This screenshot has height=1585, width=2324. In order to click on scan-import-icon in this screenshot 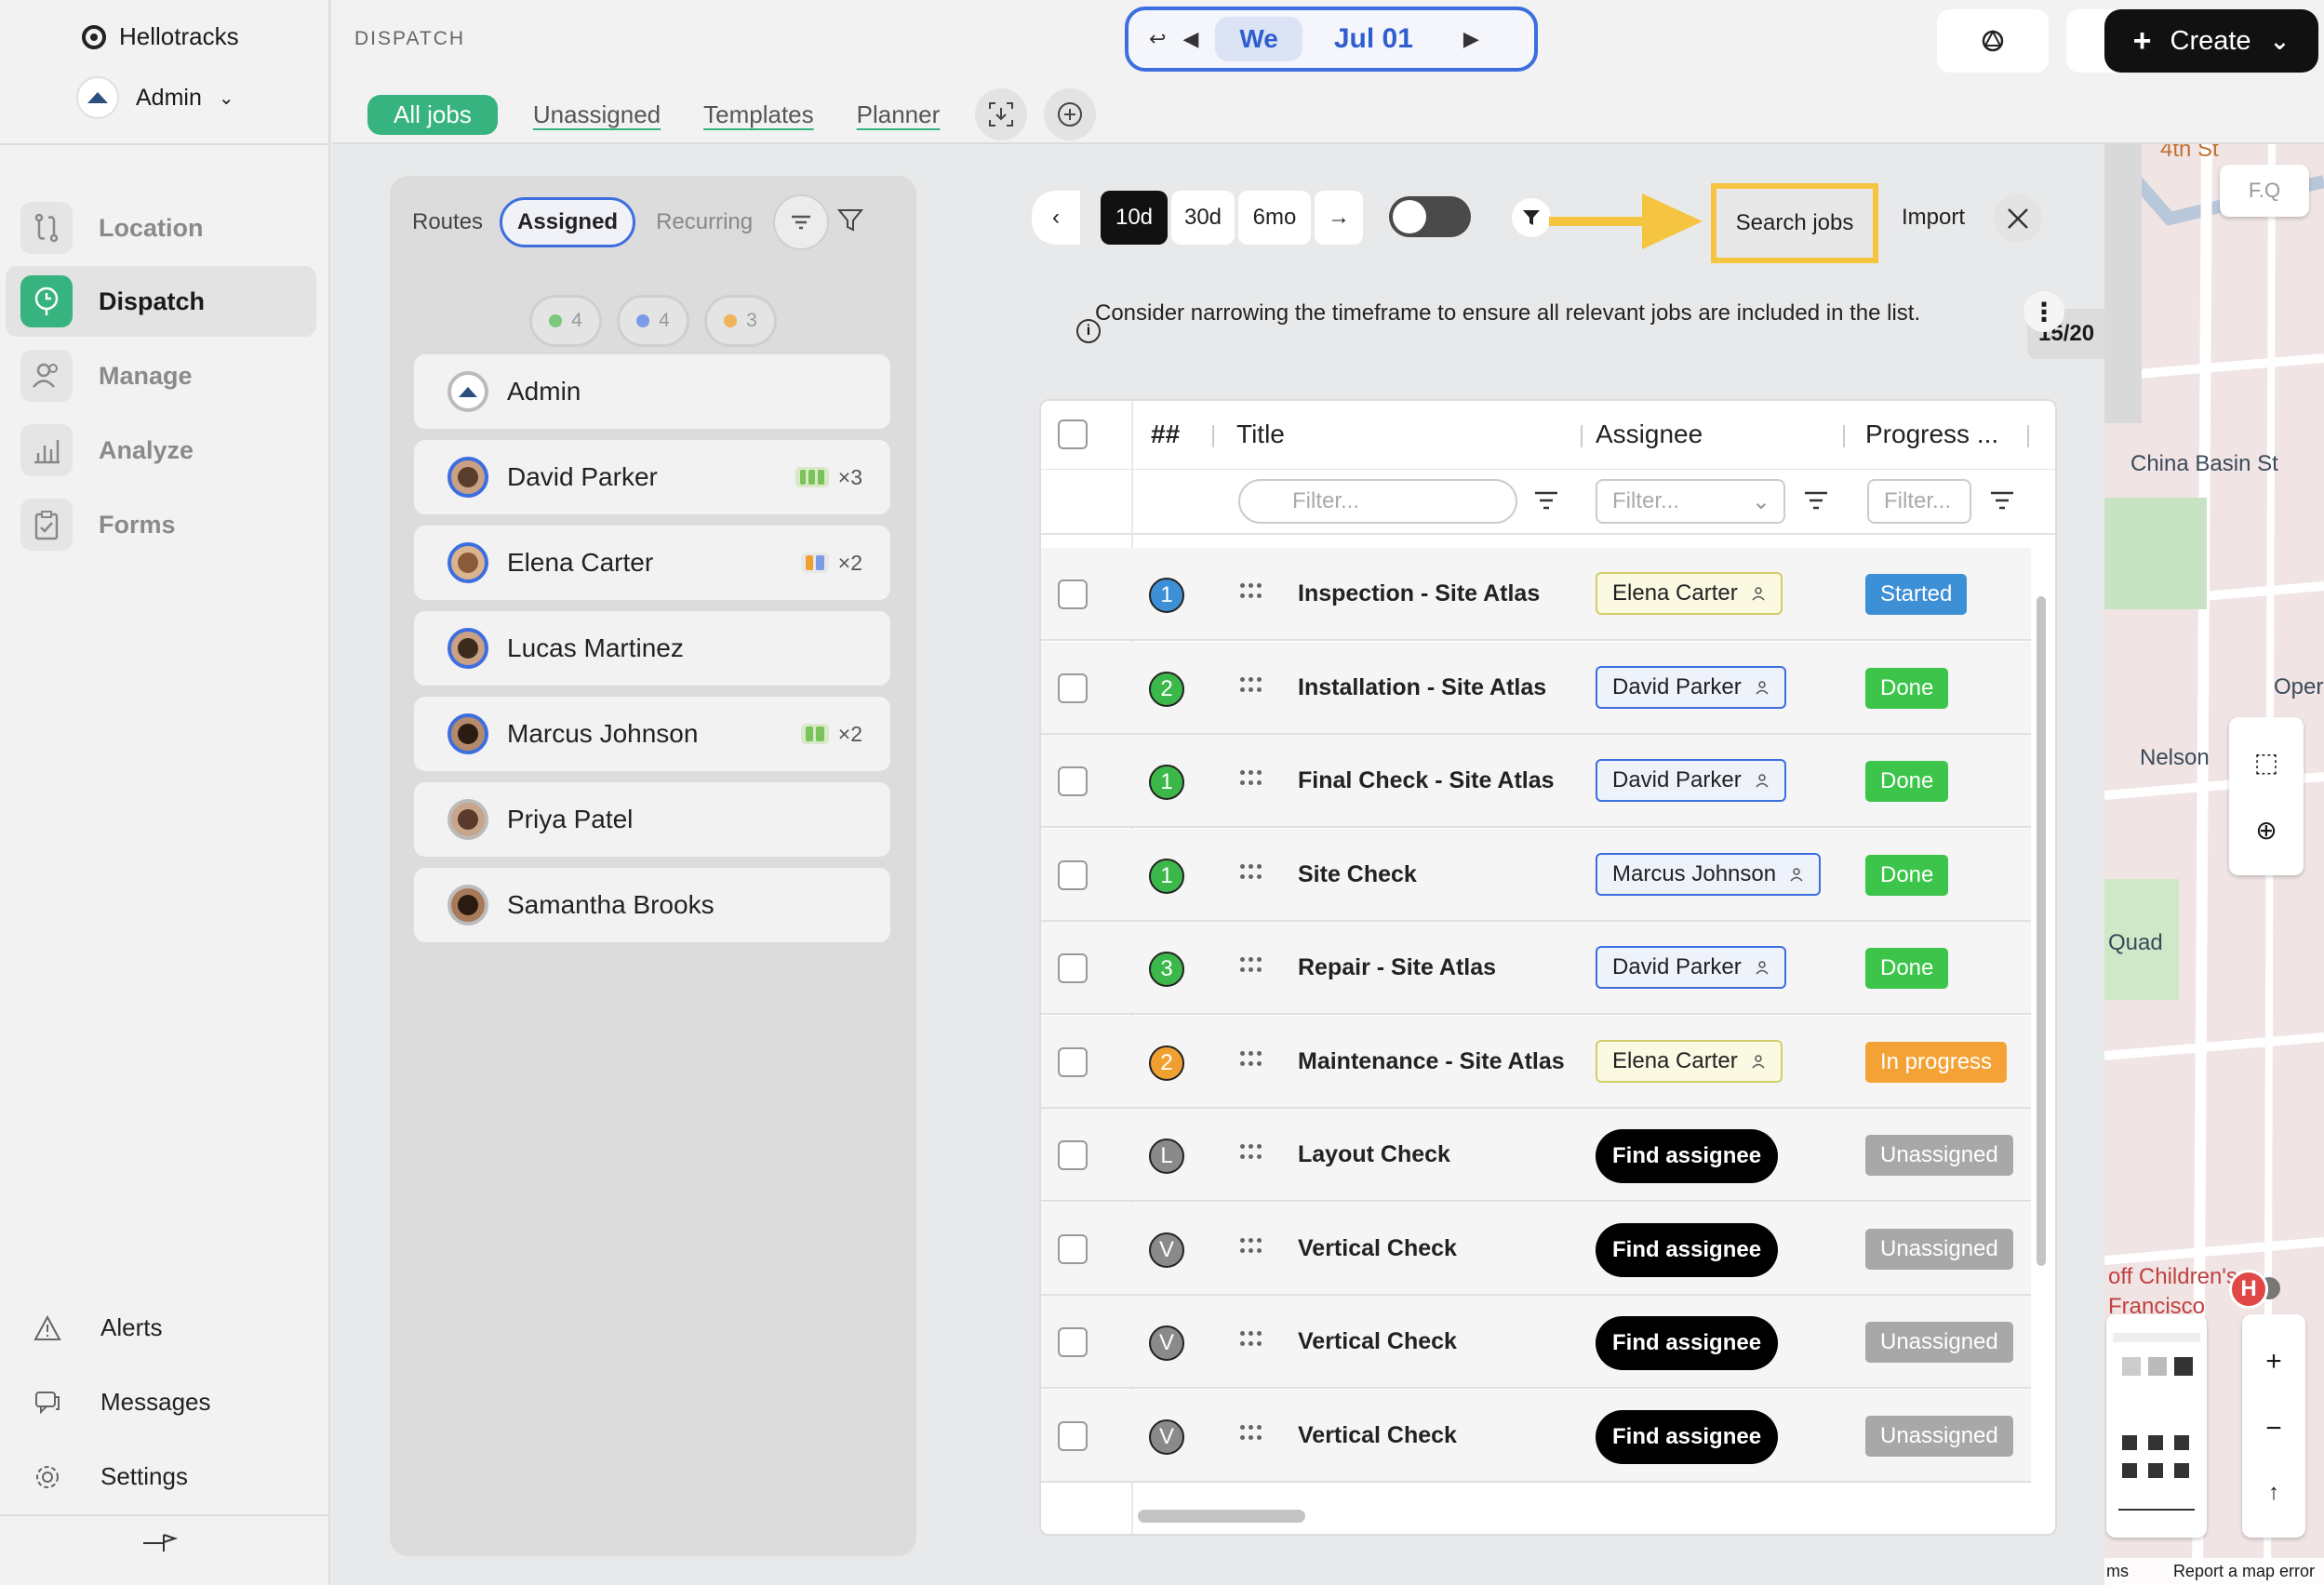, I will do `click(1001, 114)`.